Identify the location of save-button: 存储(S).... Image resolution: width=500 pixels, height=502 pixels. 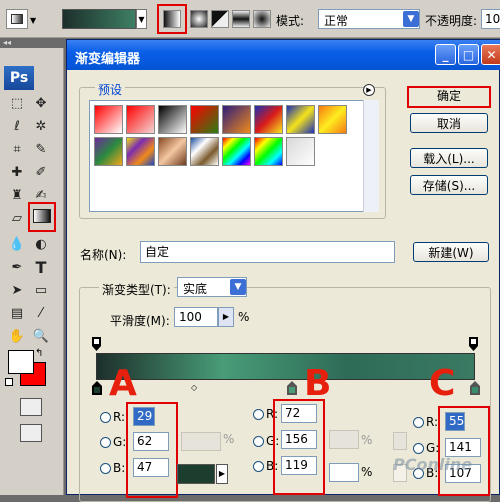
(449, 185).